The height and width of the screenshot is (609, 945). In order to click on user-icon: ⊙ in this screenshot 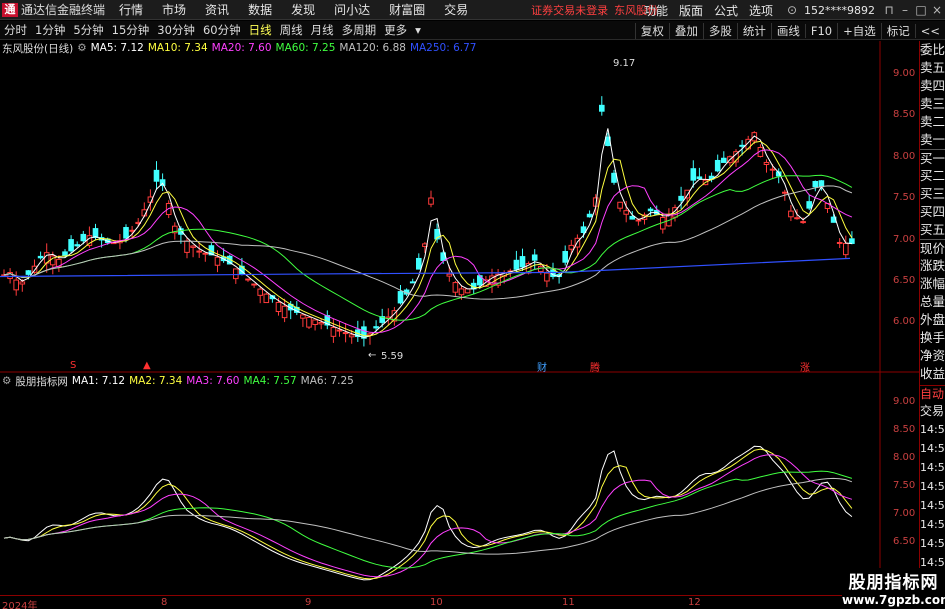, I will do `click(792, 10)`.